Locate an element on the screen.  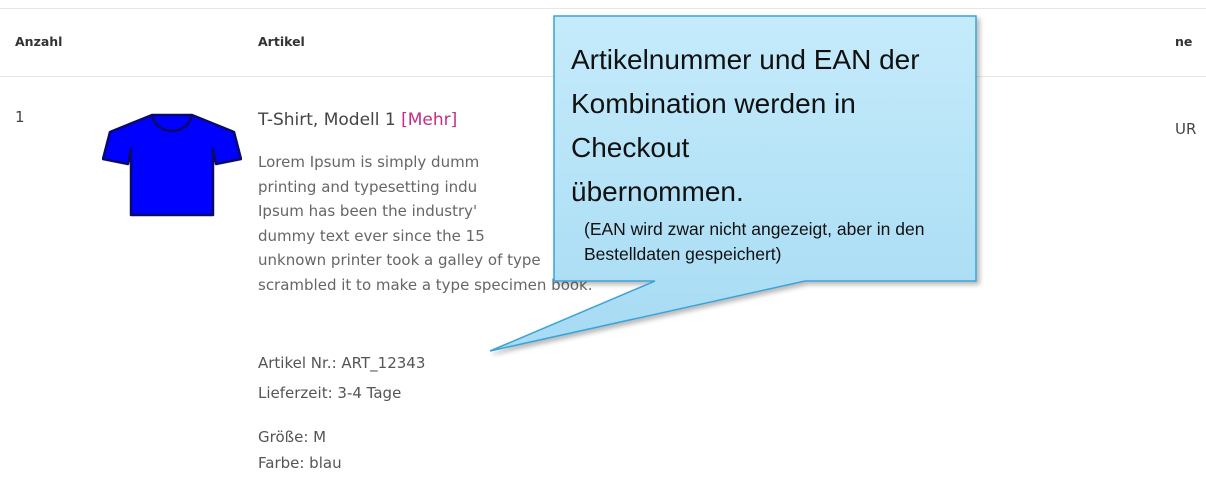
callout-main-line: übernommen. is located at coordinates (657, 191).